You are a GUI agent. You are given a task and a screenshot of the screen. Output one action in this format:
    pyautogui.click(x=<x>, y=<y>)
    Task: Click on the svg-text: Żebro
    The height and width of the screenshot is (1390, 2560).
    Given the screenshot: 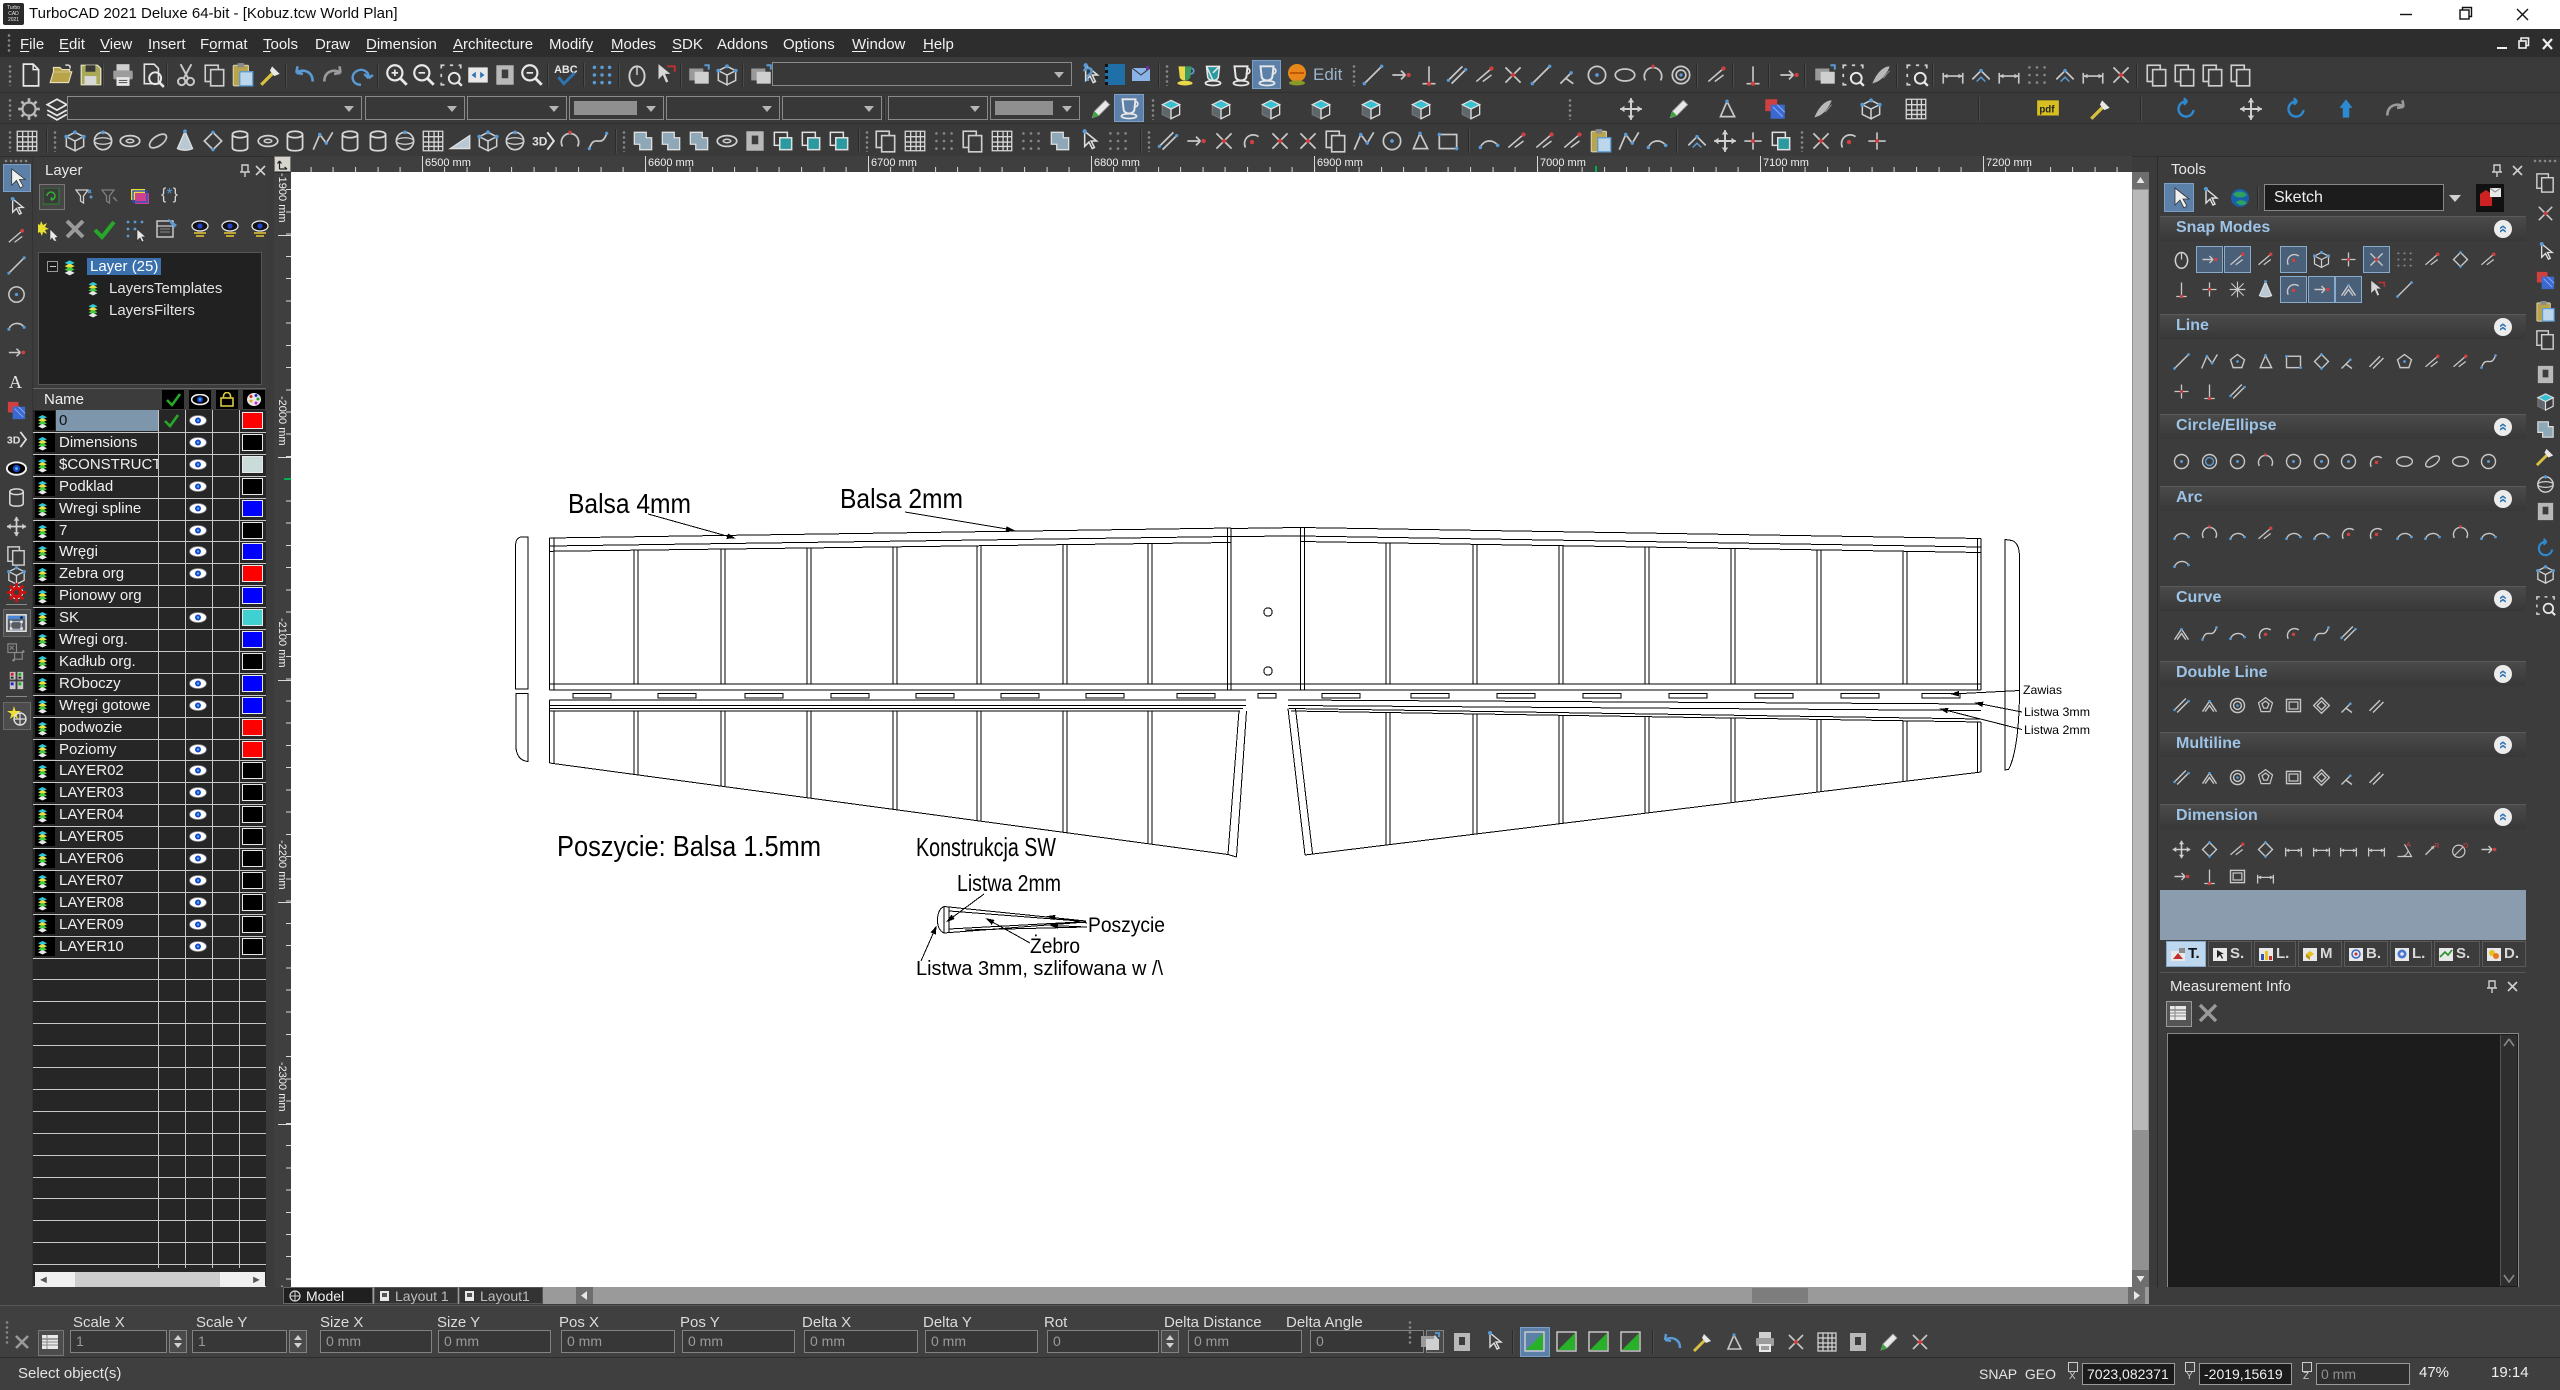 What is the action you would take?
    pyautogui.click(x=1055, y=946)
    